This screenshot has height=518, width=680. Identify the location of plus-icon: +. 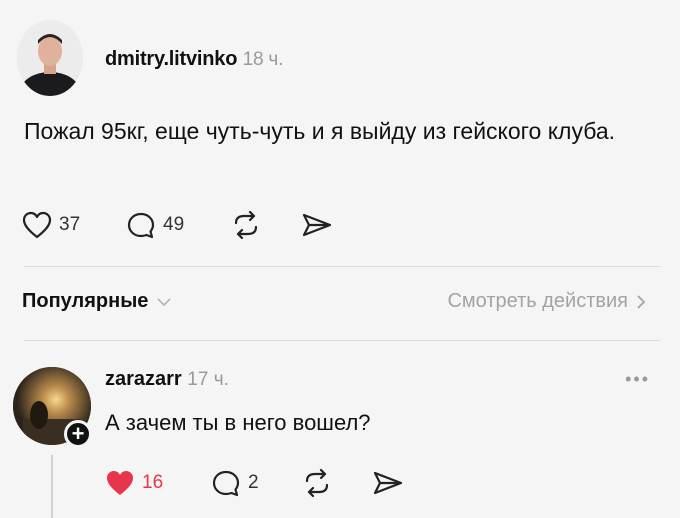
(78, 433).